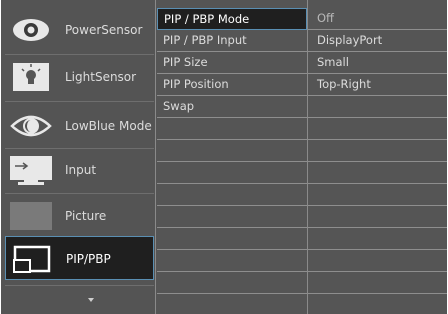 This screenshot has width=448, height=314. What do you see at coordinates (232, 107) in the screenshot?
I see `submenu-swap: Swap` at bounding box center [232, 107].